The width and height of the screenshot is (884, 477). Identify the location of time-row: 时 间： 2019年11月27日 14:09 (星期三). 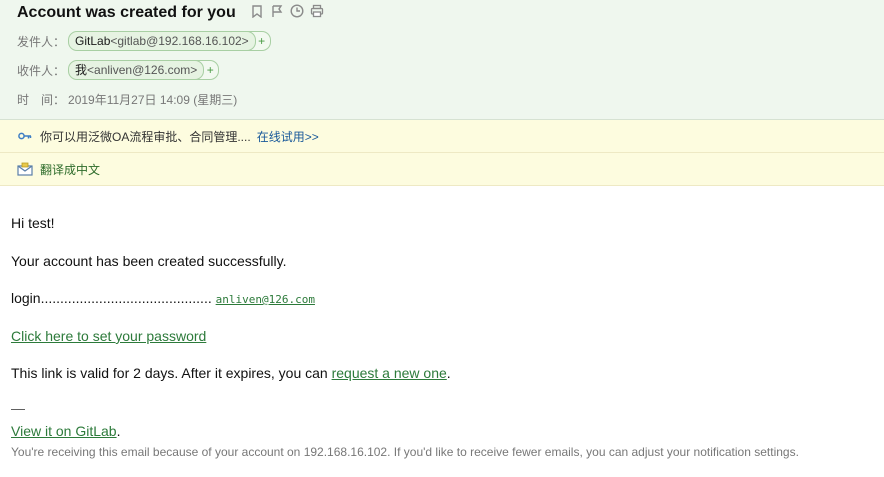
(127, 99).